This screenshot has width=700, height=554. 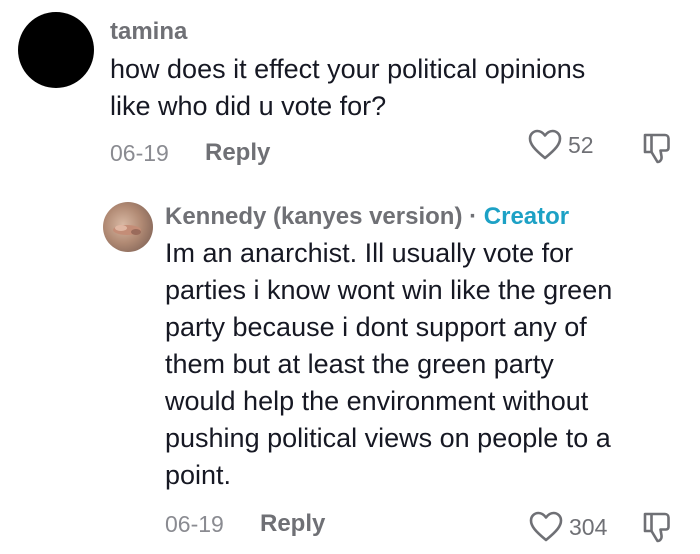 I want to click on creator-badge: Creator, so click(x=526, y=216).